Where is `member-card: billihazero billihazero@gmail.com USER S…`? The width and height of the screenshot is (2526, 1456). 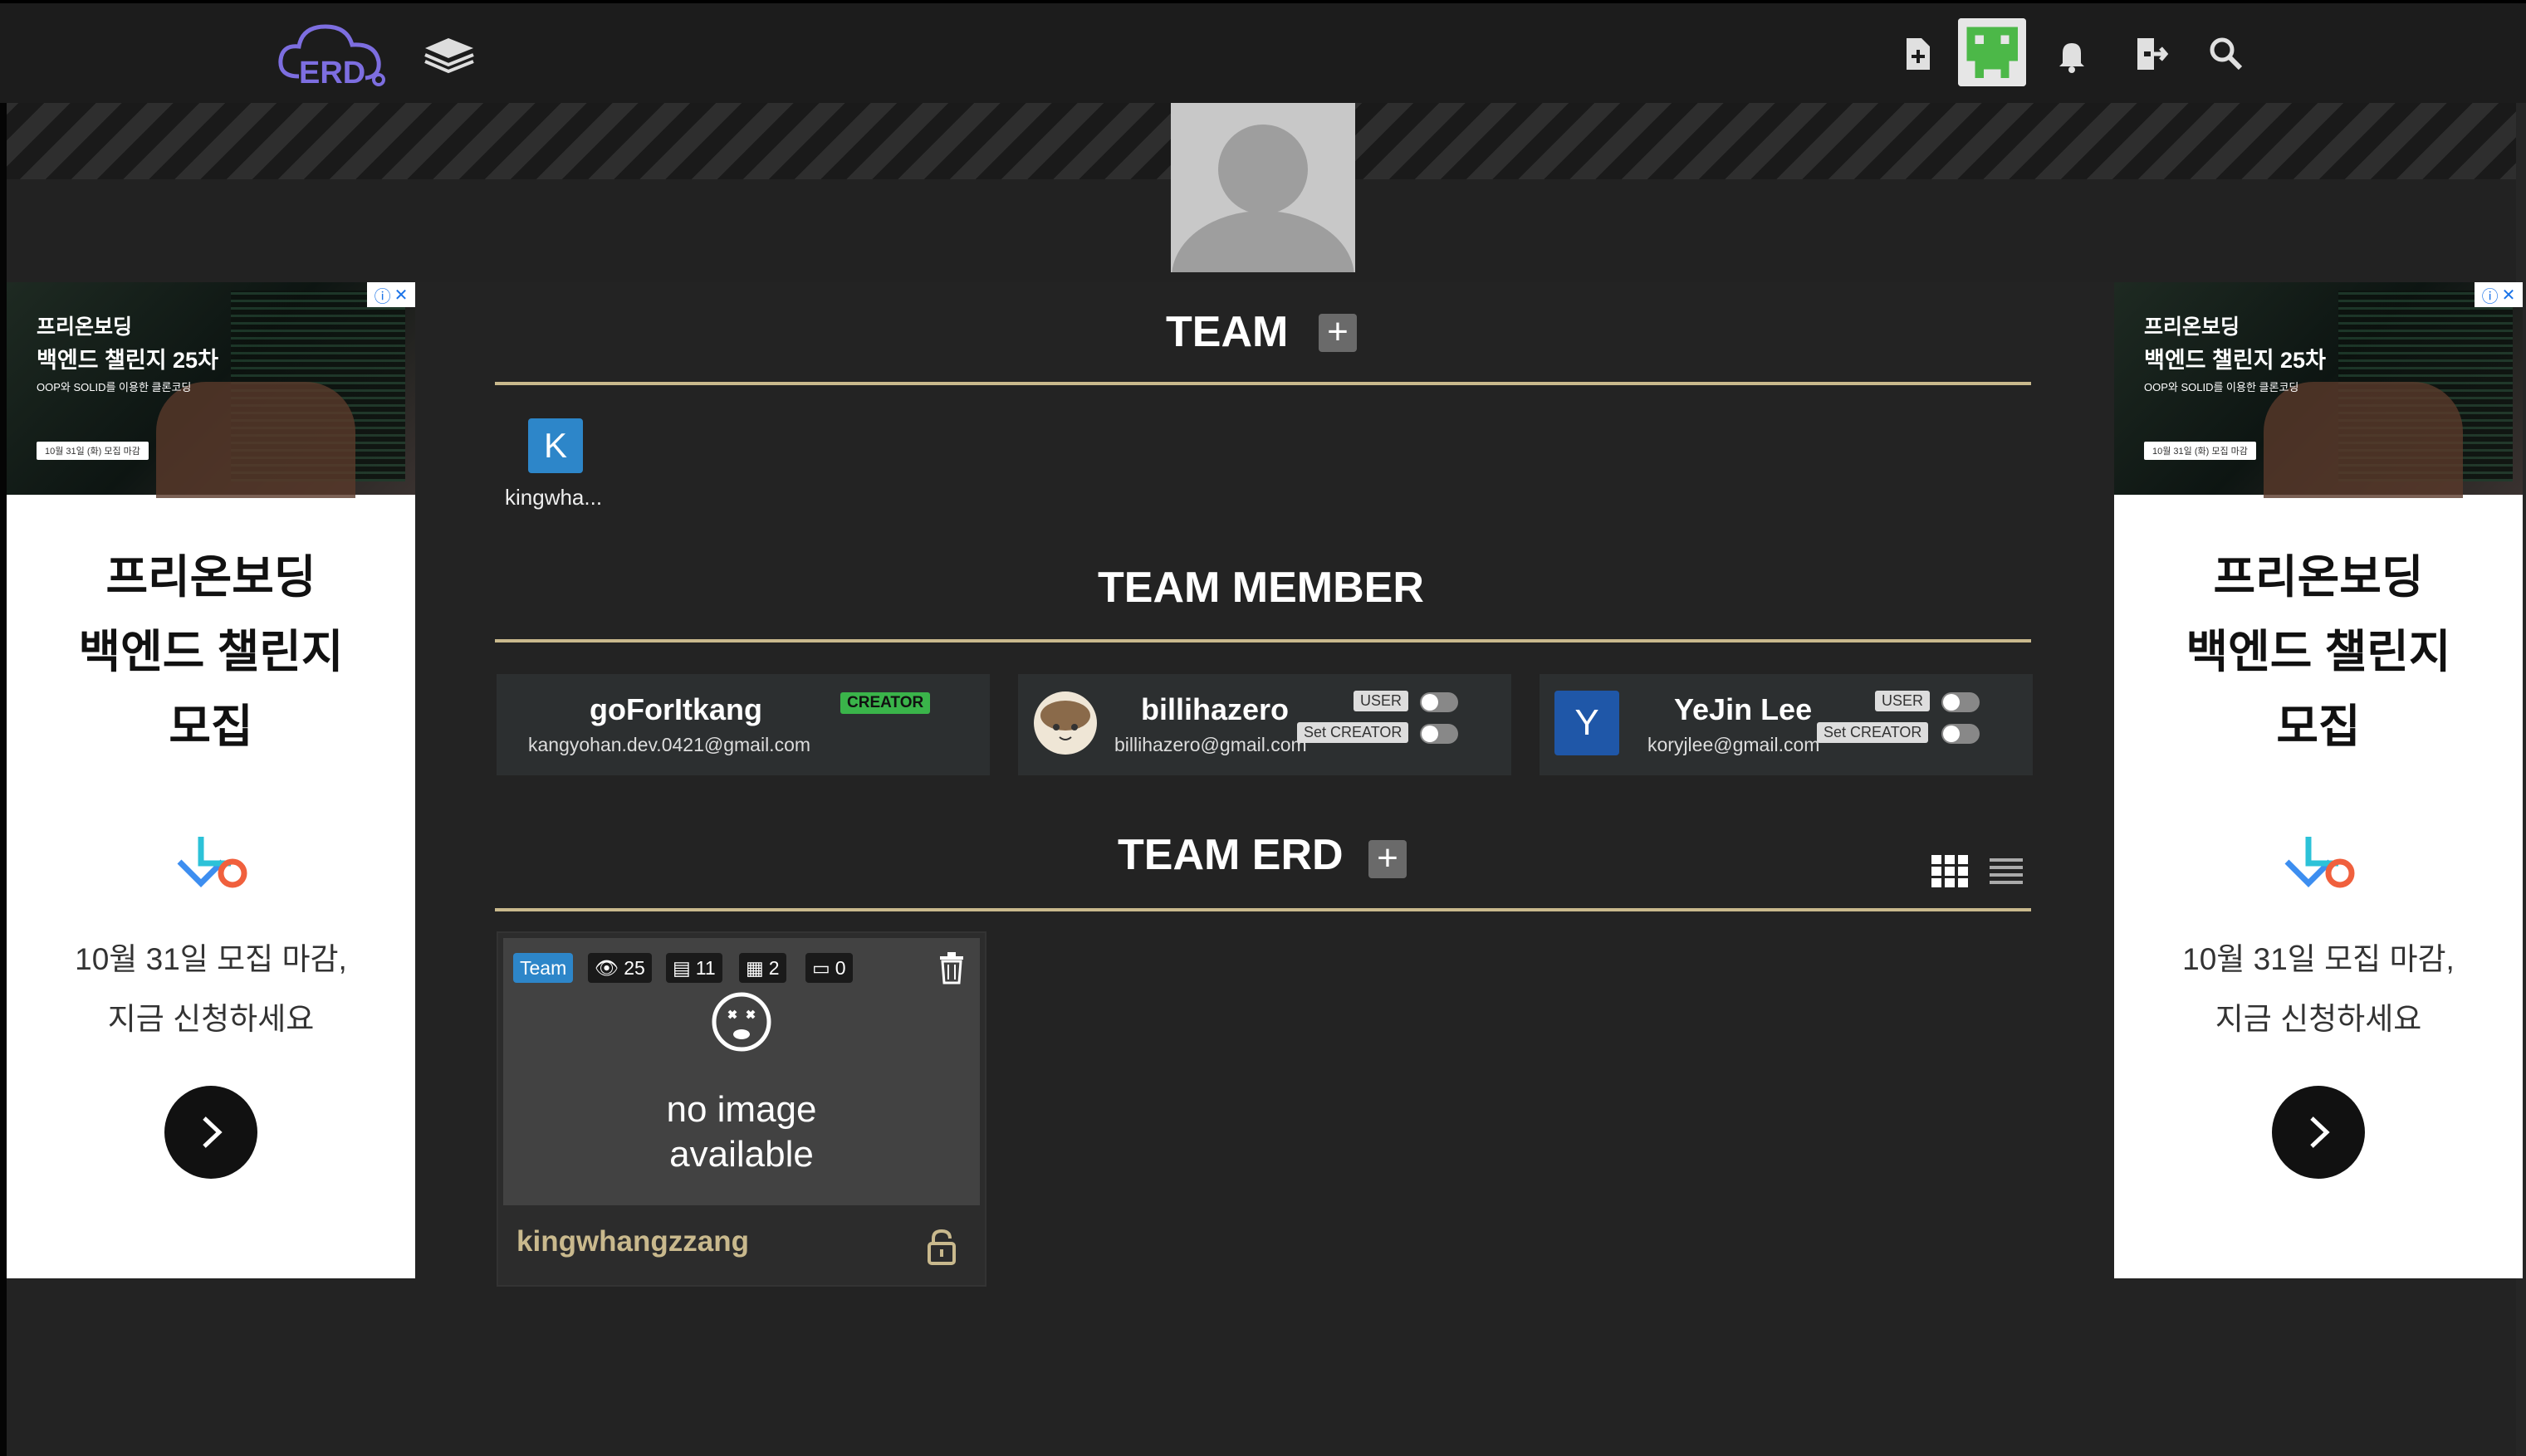
member-card: billihazero billihazero@gmail.com USER S… is located at coordinates (1265, 724).